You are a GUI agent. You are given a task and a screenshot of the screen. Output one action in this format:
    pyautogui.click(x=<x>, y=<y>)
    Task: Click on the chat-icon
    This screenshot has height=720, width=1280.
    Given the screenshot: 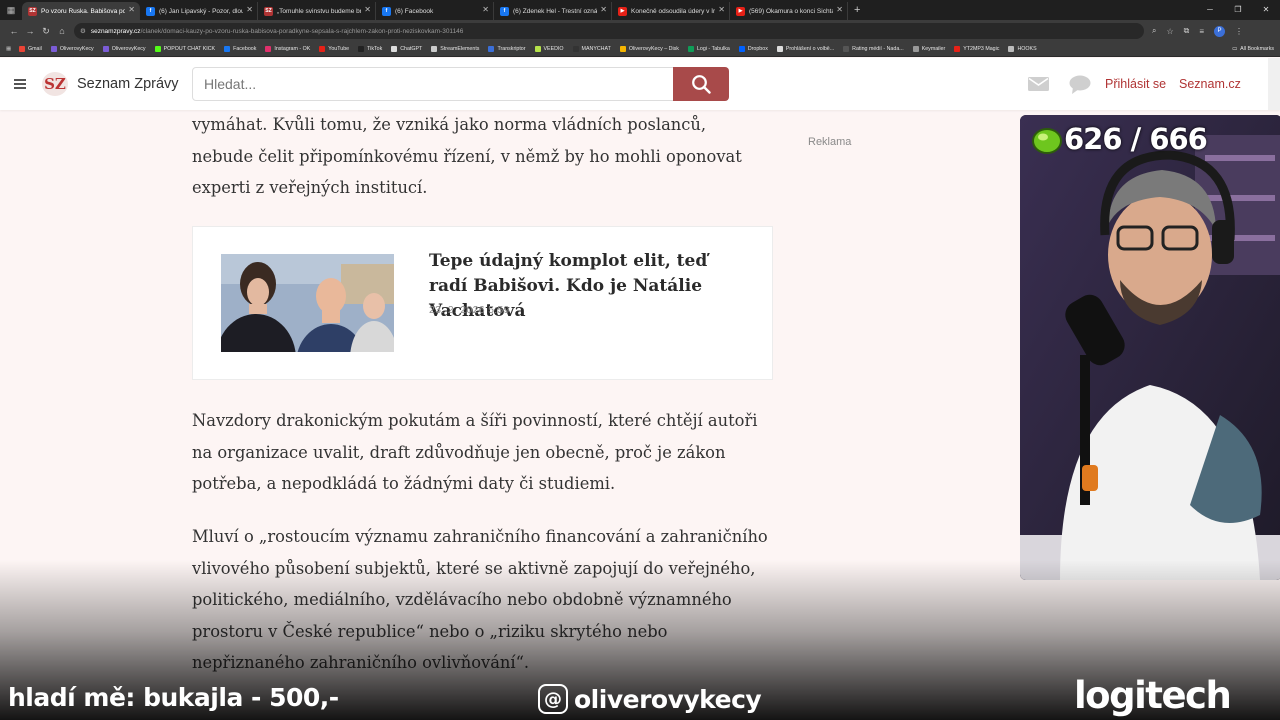 What is the action you would take?
    pyautogui.click(x=1080, y=84)
    